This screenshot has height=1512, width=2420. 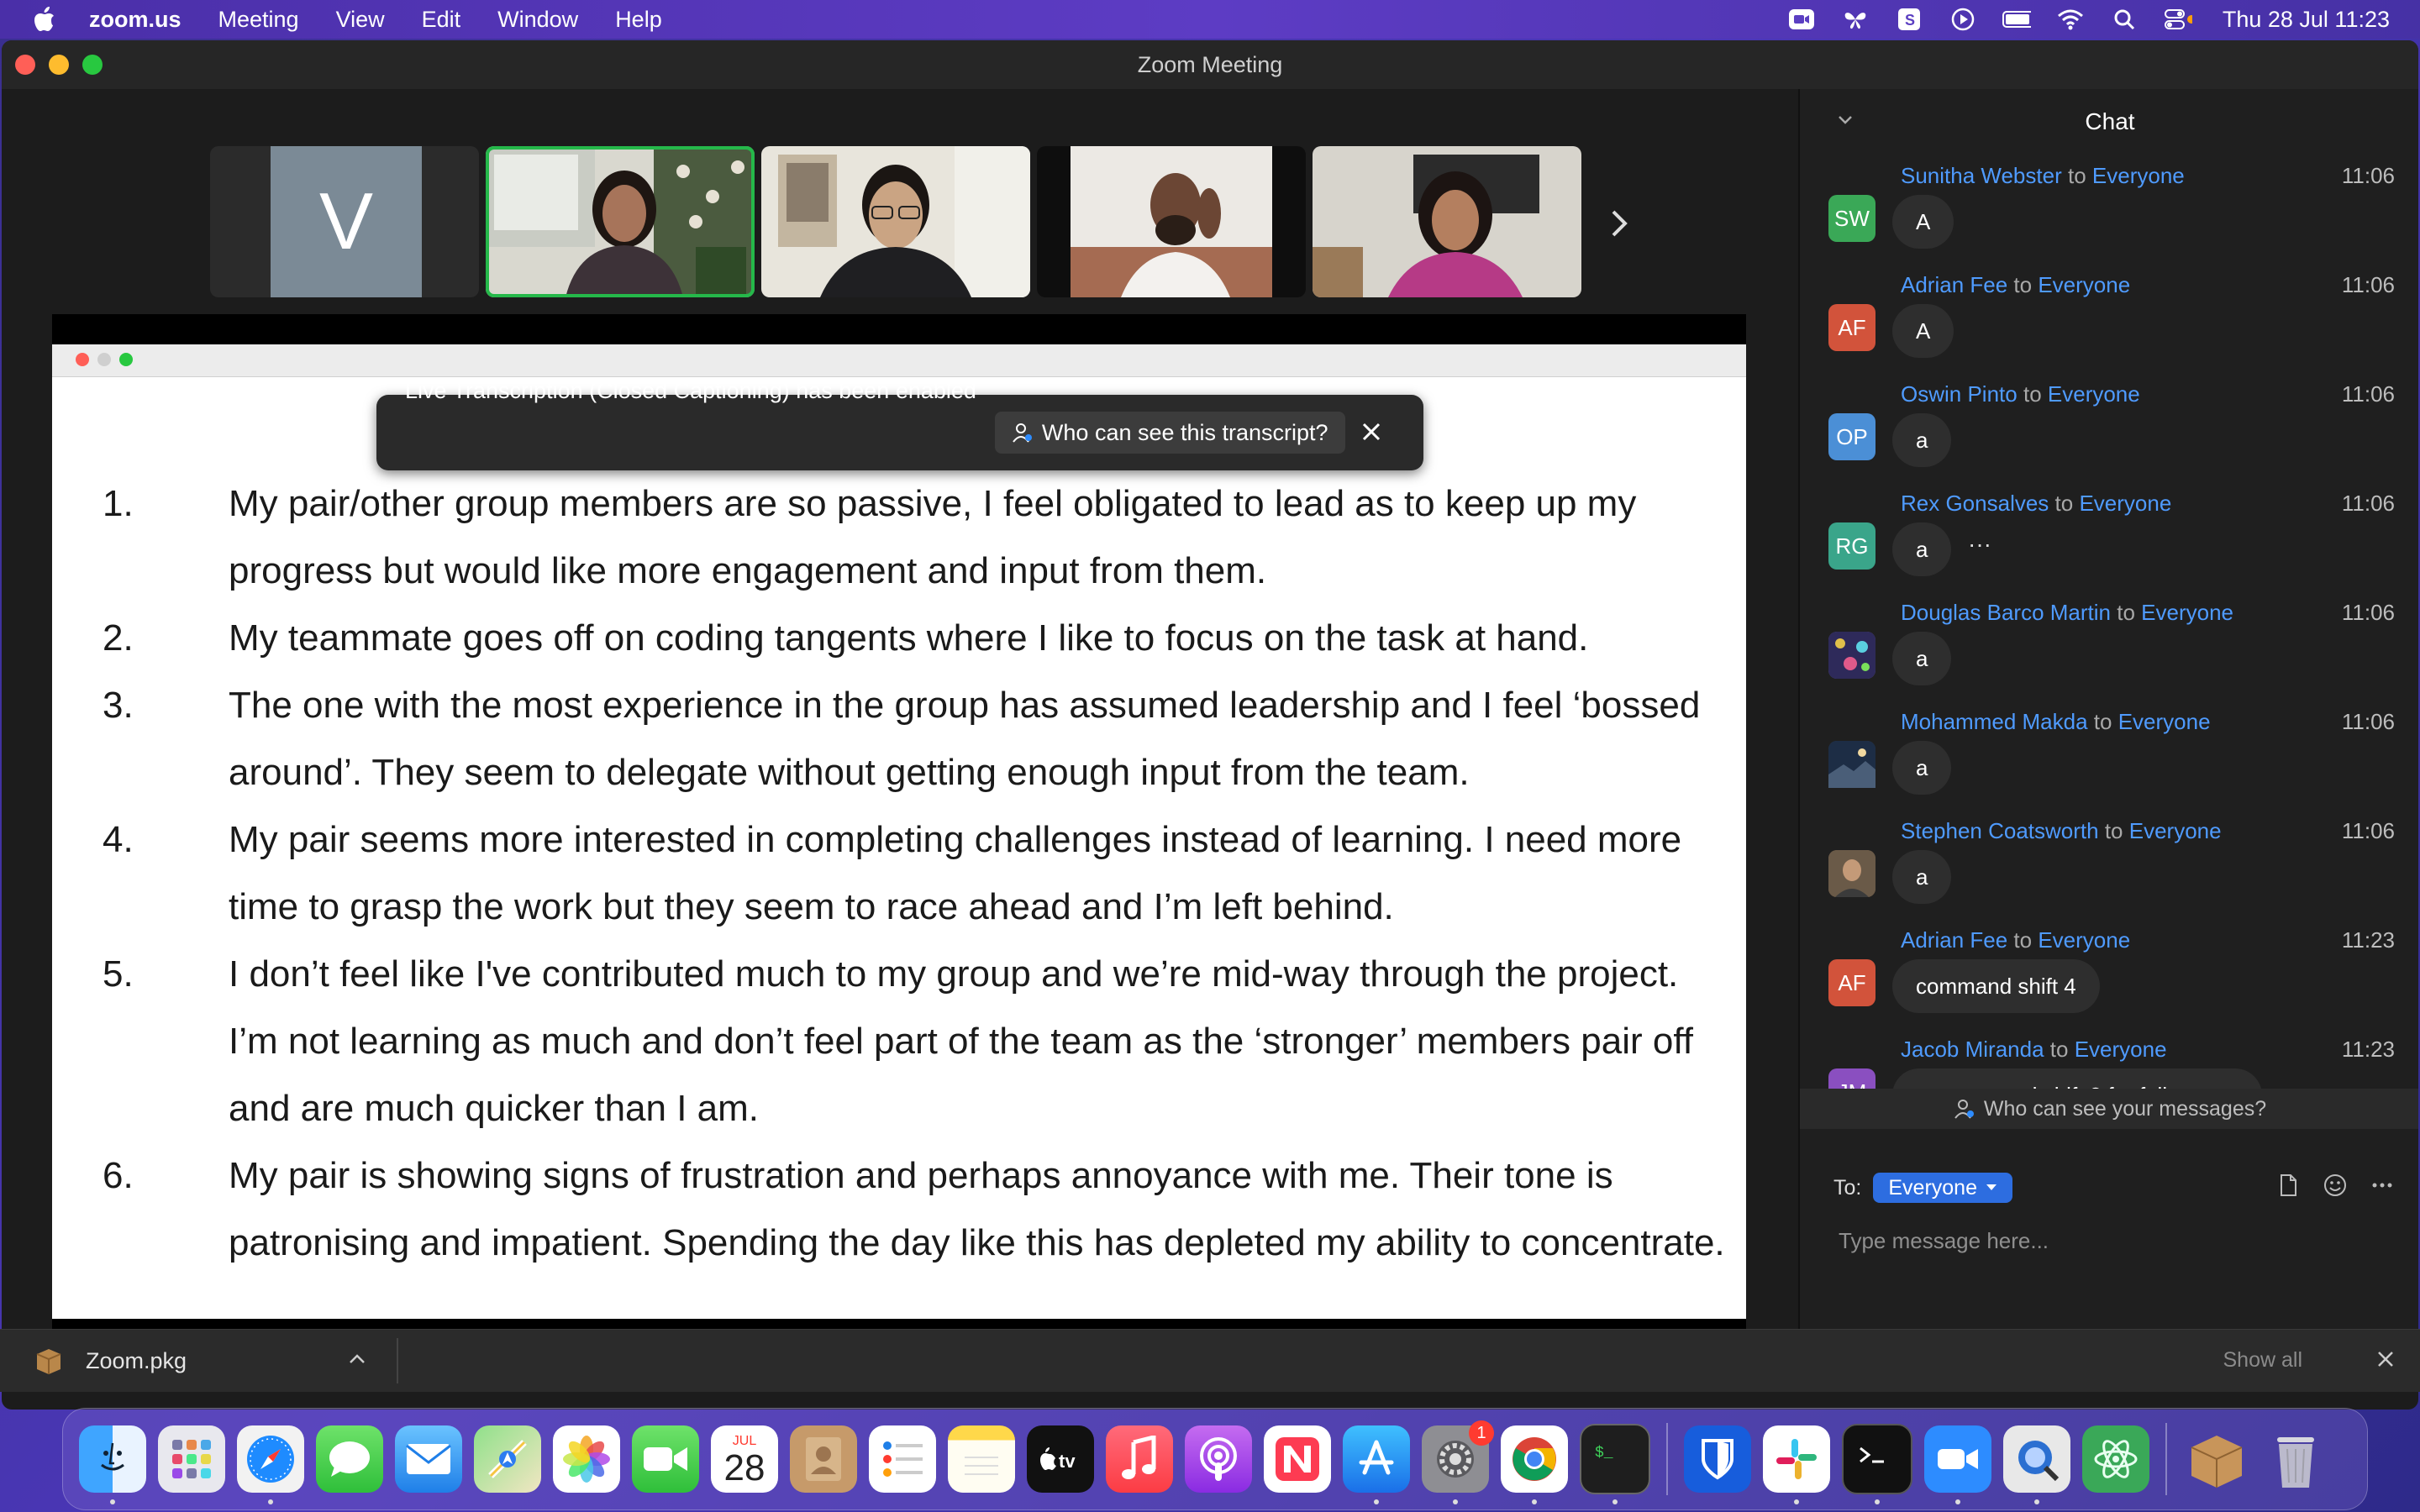 I want to click on message-time: 11:06, so click(x=2368, y=830).